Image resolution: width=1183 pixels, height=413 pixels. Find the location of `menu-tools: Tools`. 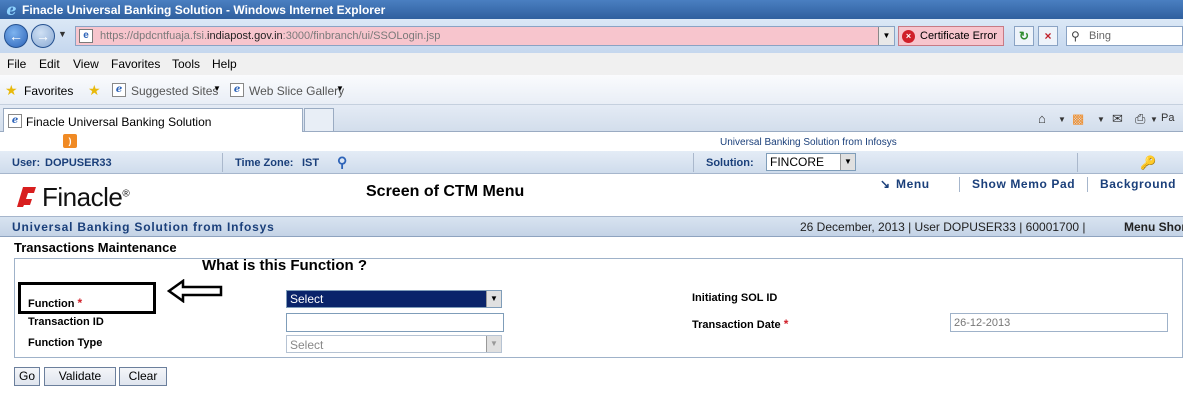

menu-tools: Tools is located at coordinates (186, 64).